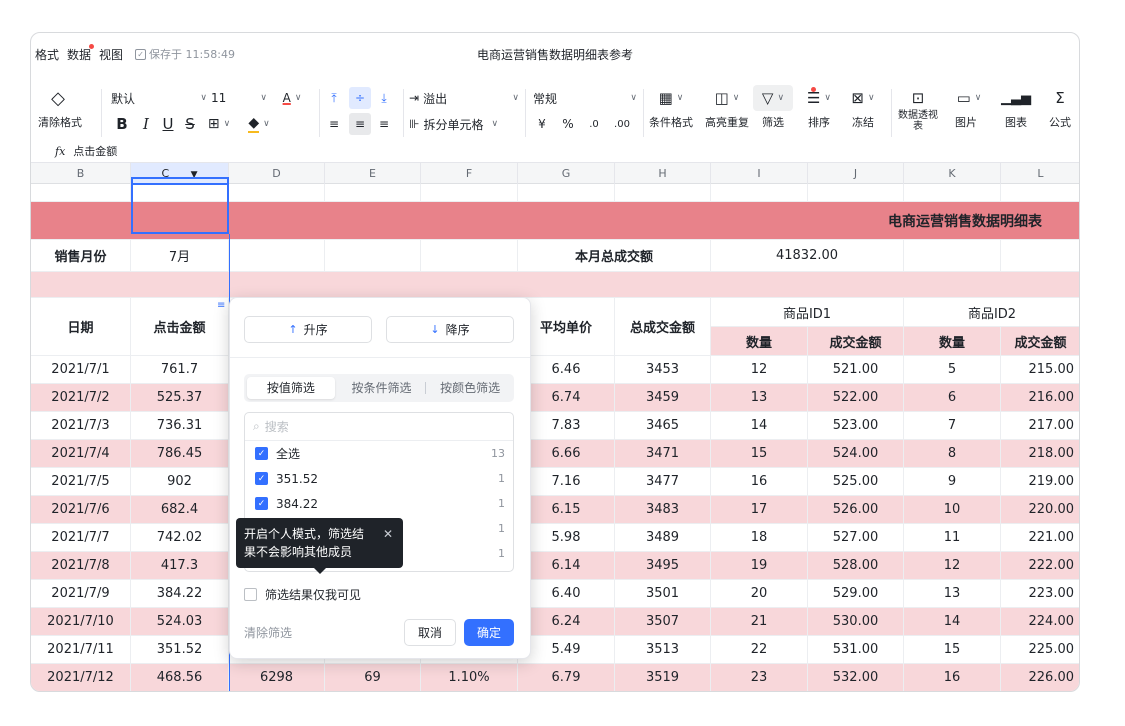  I want to click on cell-l: 217.00, so click(1040, 426).